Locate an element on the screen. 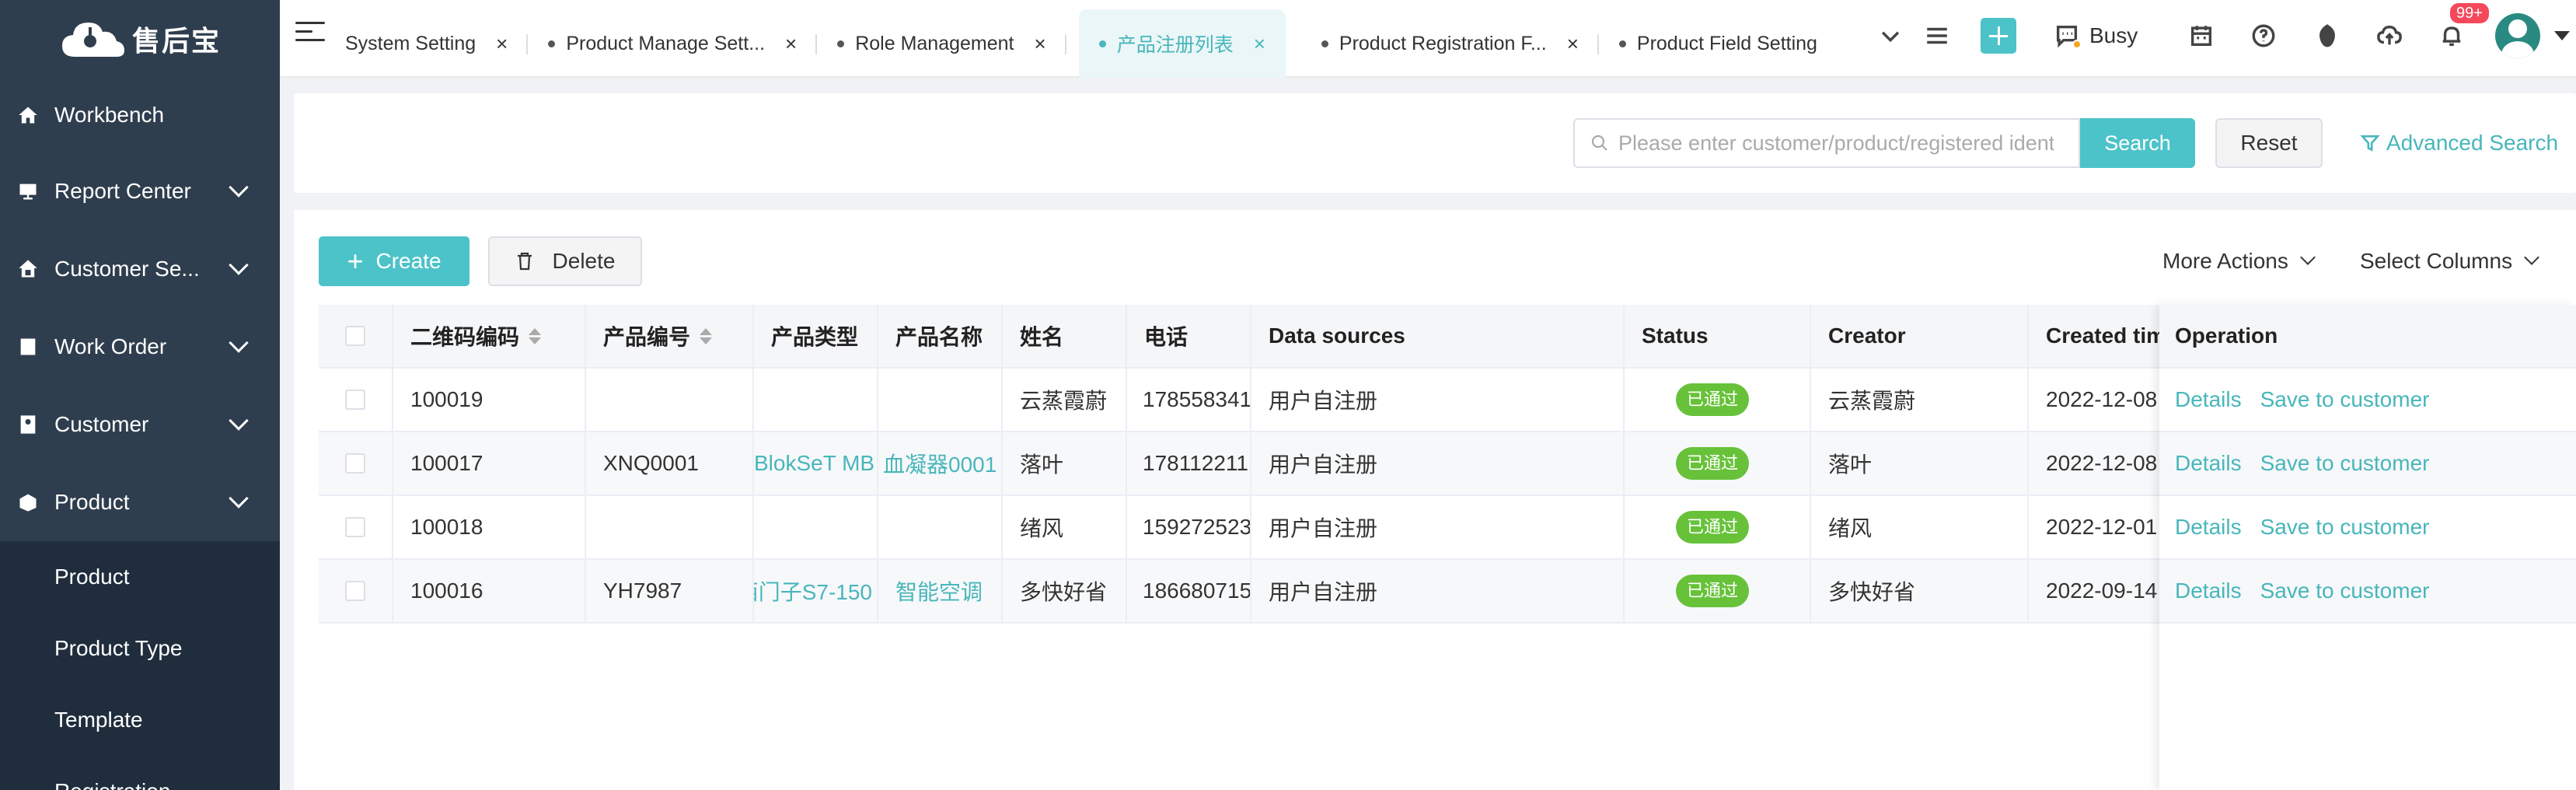 This screenshot has width=2576, height=790. sidebar-item-product: Product is located at coordinates (140, 502).